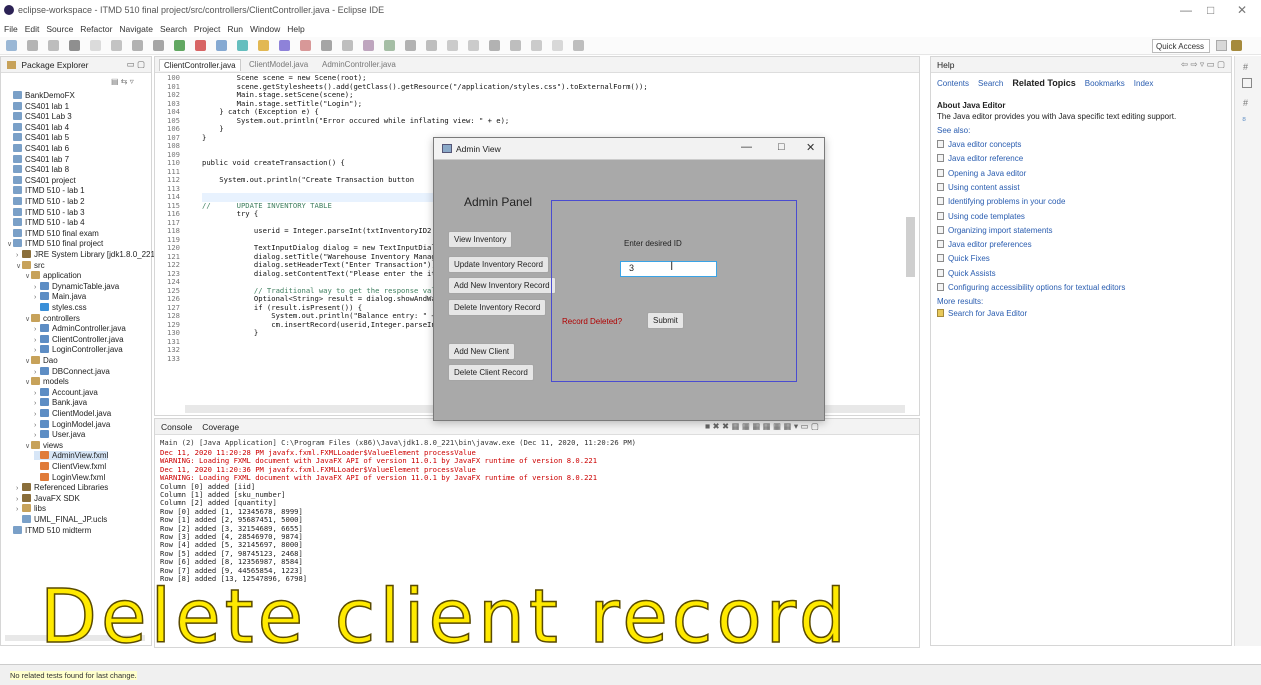  Describe the element at coordinates (55, 243) in the screenshot. I see `tree-item: ∨ ITMD 510 final project` at that location.